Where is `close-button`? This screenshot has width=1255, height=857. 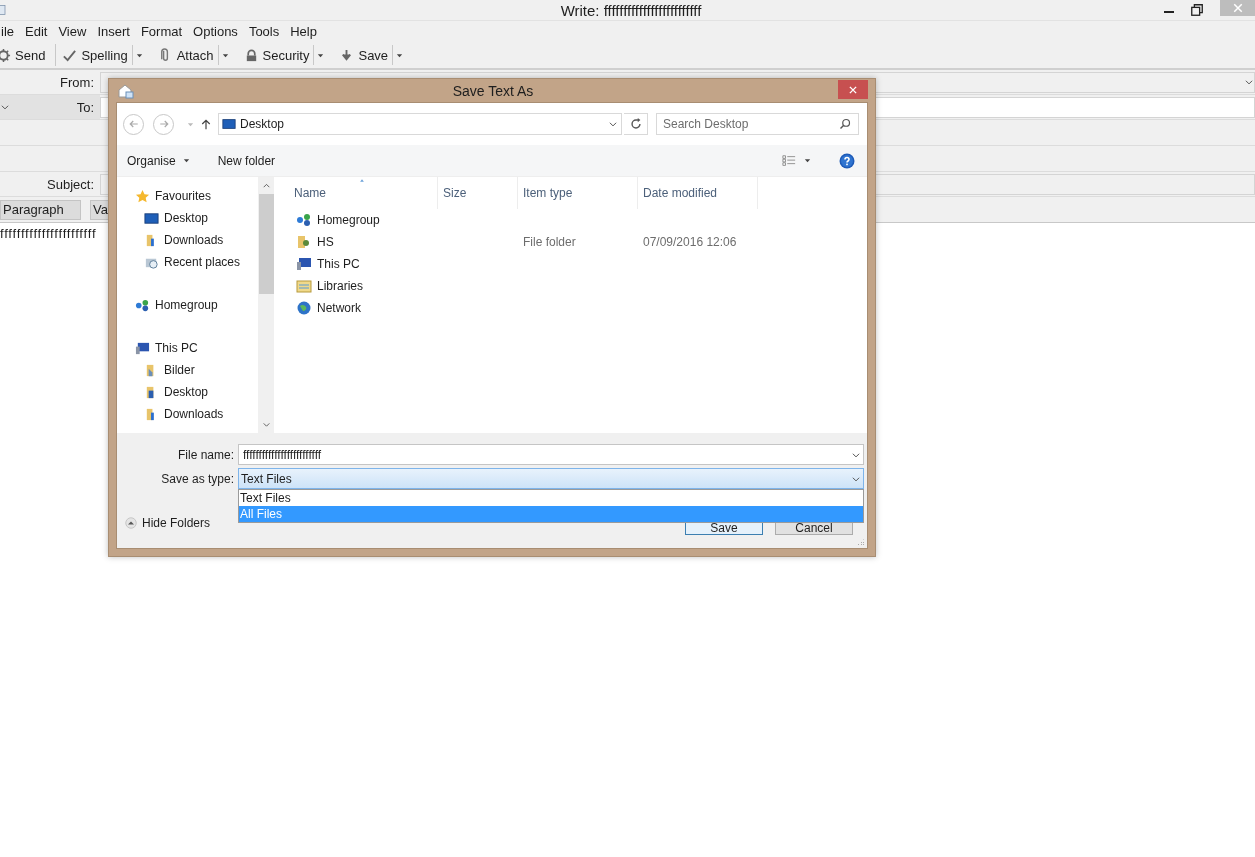 close-button is located at coordinates (853, 89).